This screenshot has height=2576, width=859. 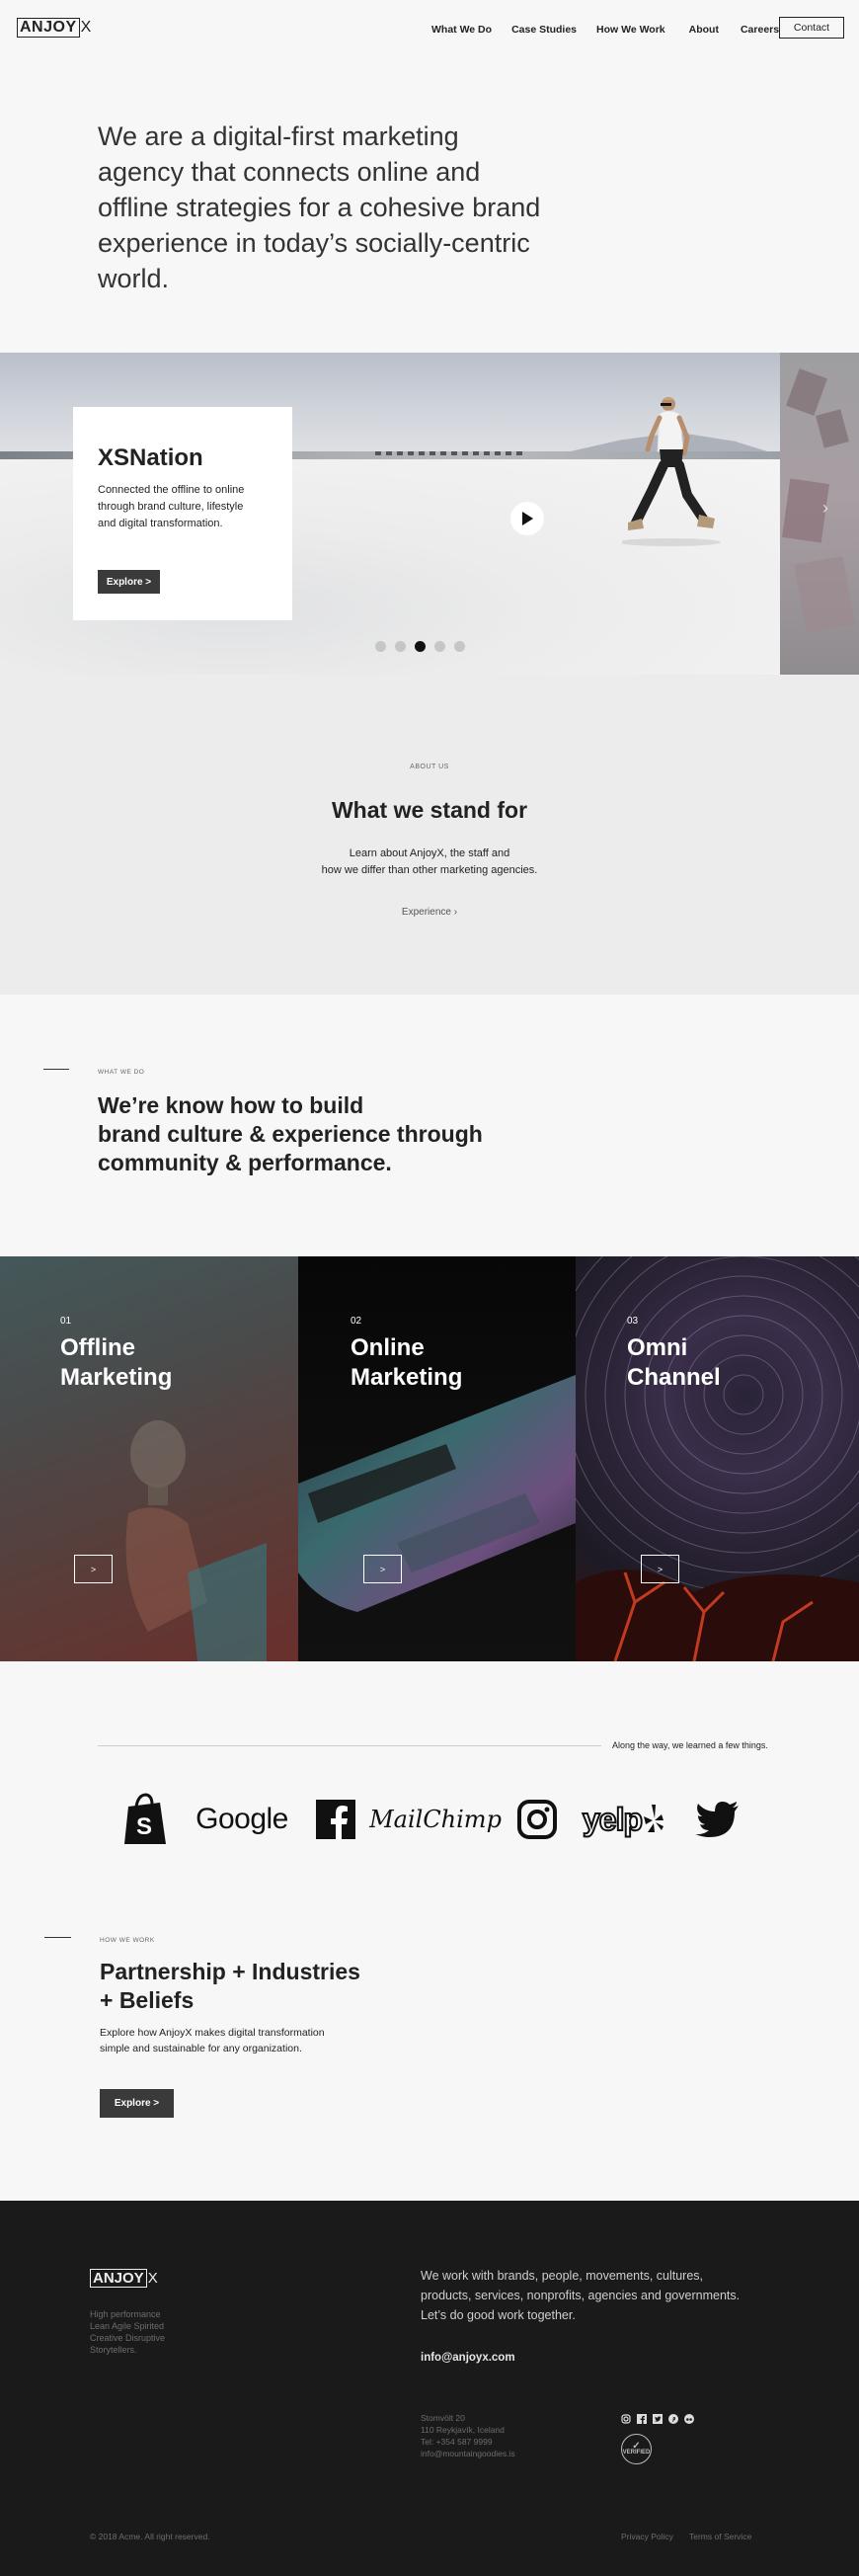 I want to click on nav-careers: Careers, so click(x=760, y=30).